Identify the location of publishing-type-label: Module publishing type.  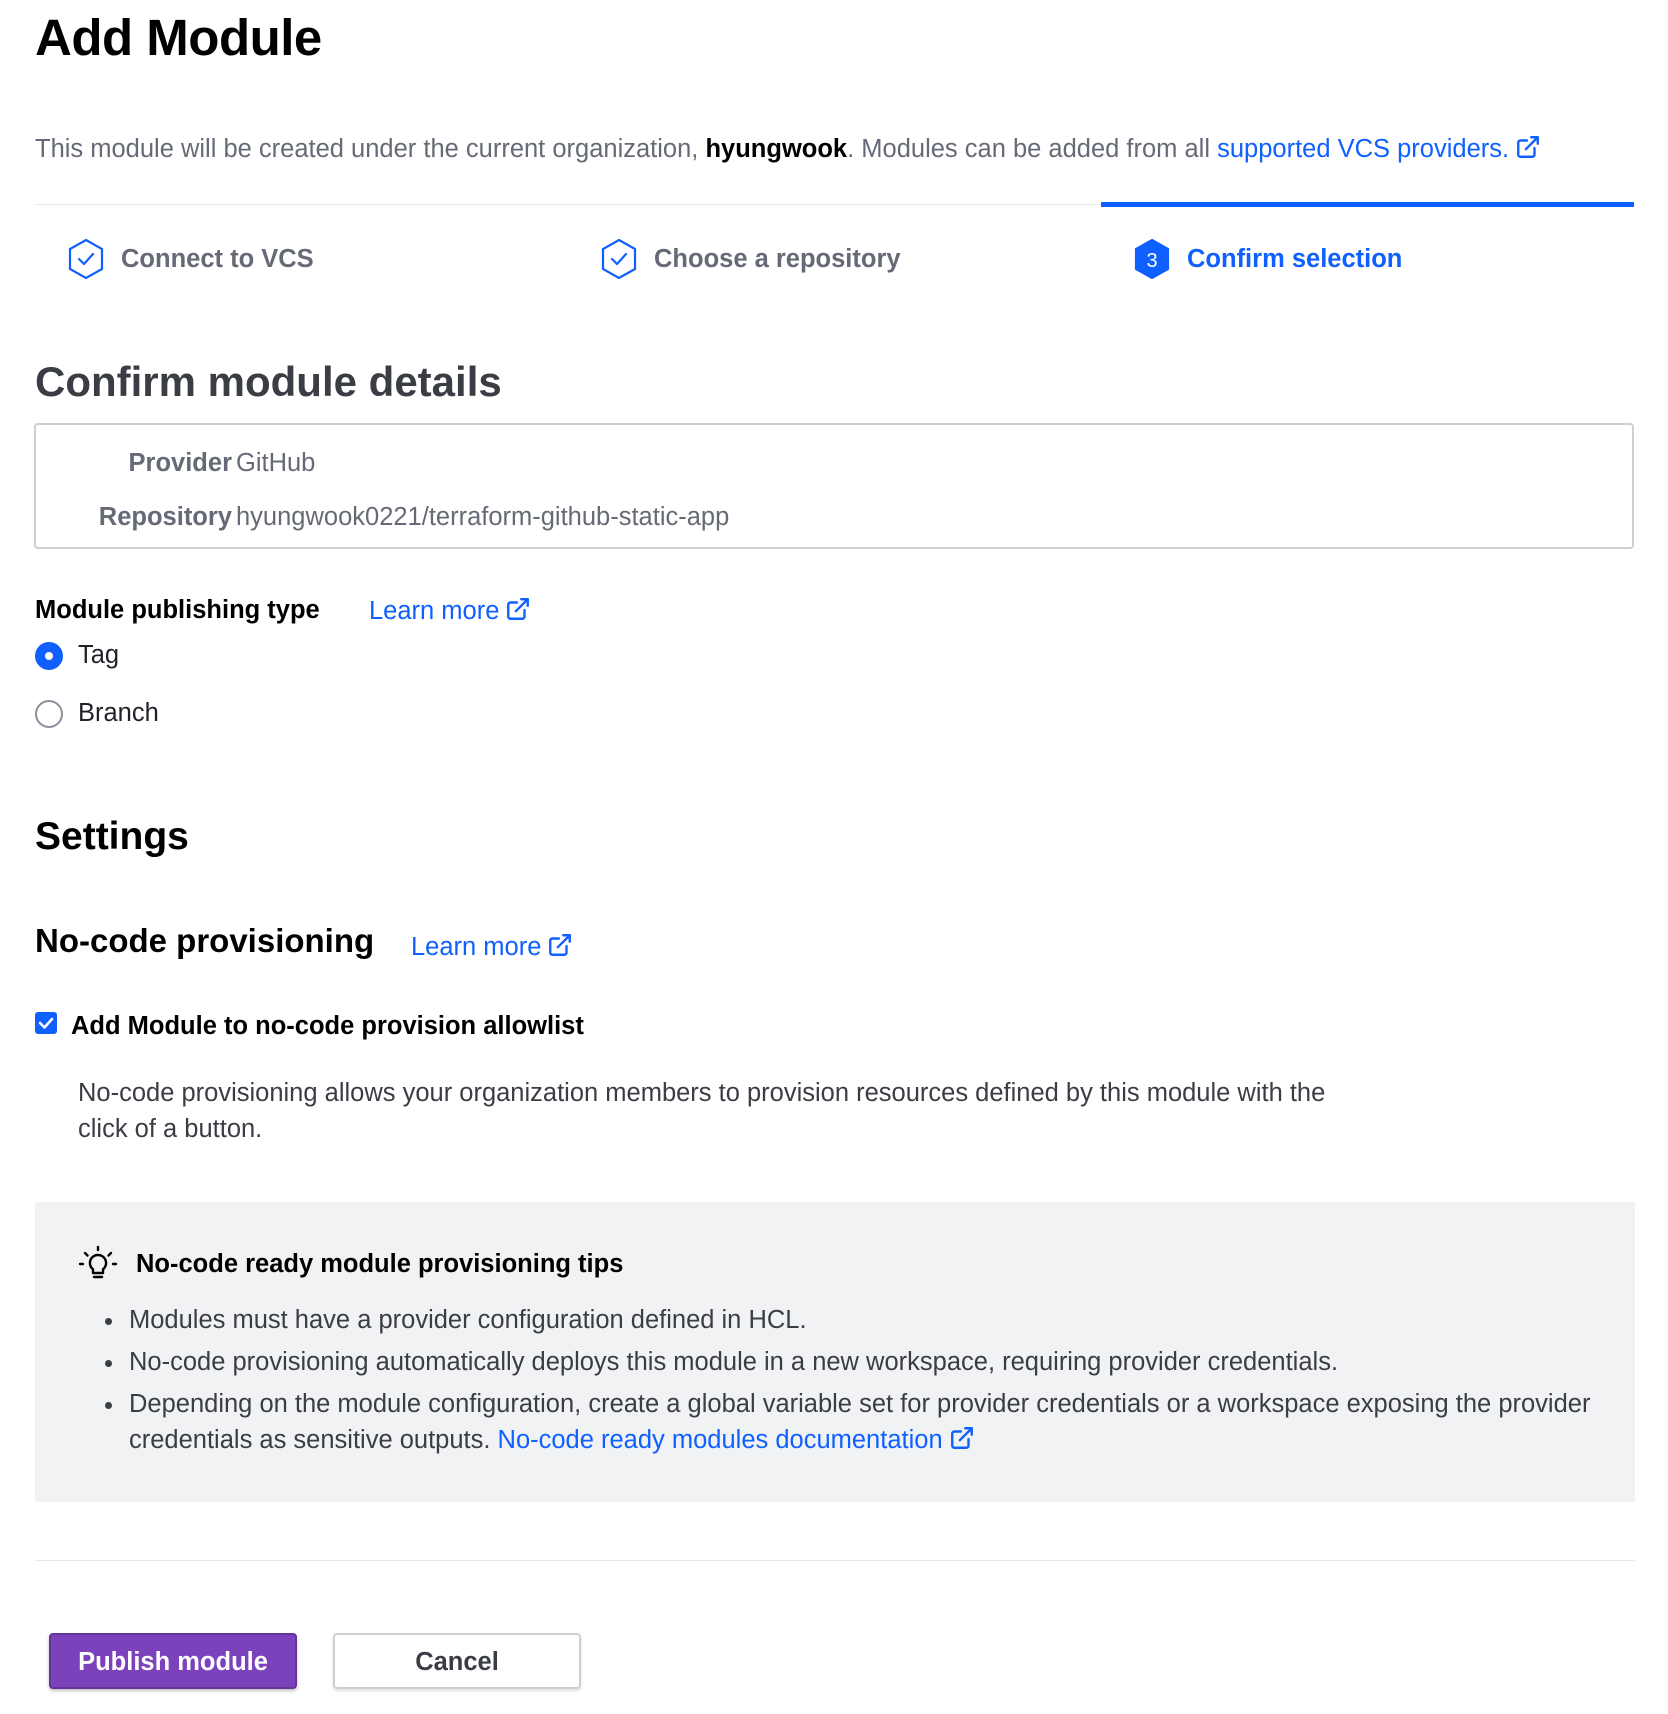
(177, 610).